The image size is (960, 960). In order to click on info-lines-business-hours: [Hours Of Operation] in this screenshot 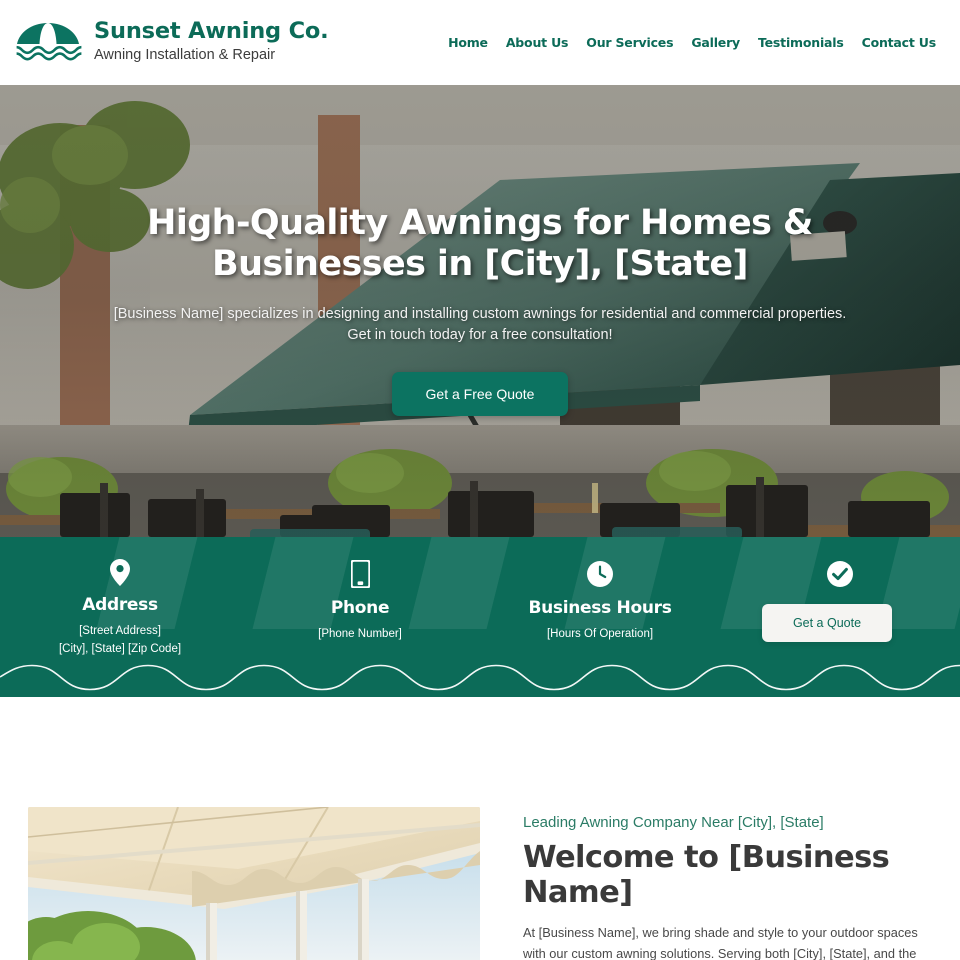, I will do `click(600, 634)`.